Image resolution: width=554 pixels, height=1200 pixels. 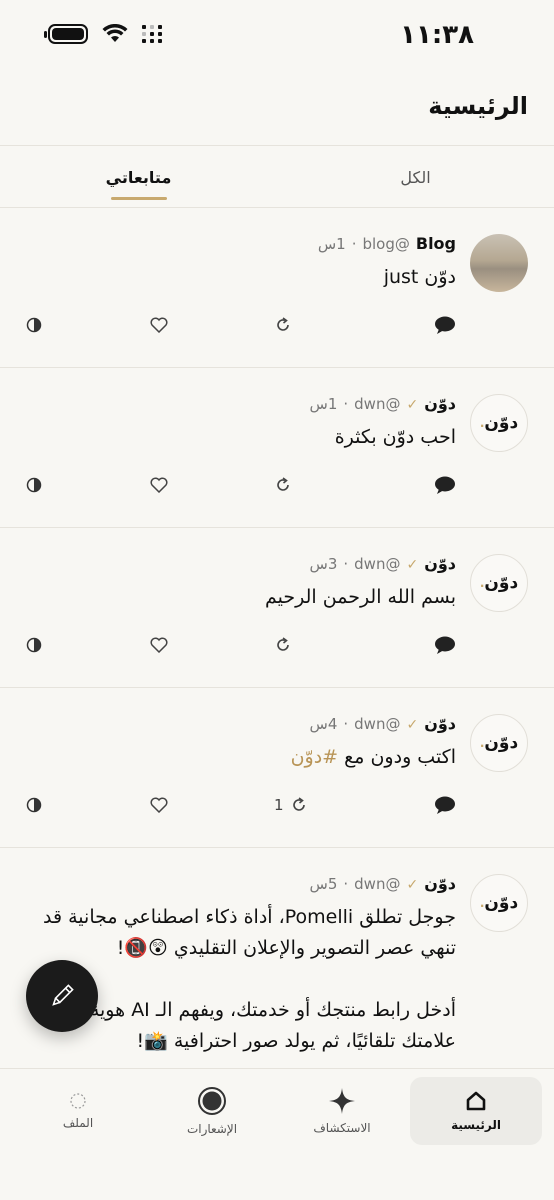 What do you see at coordinates (78, 1101) in the screenshot?
I see `profile-icon` at bounding box center [78, 1101].